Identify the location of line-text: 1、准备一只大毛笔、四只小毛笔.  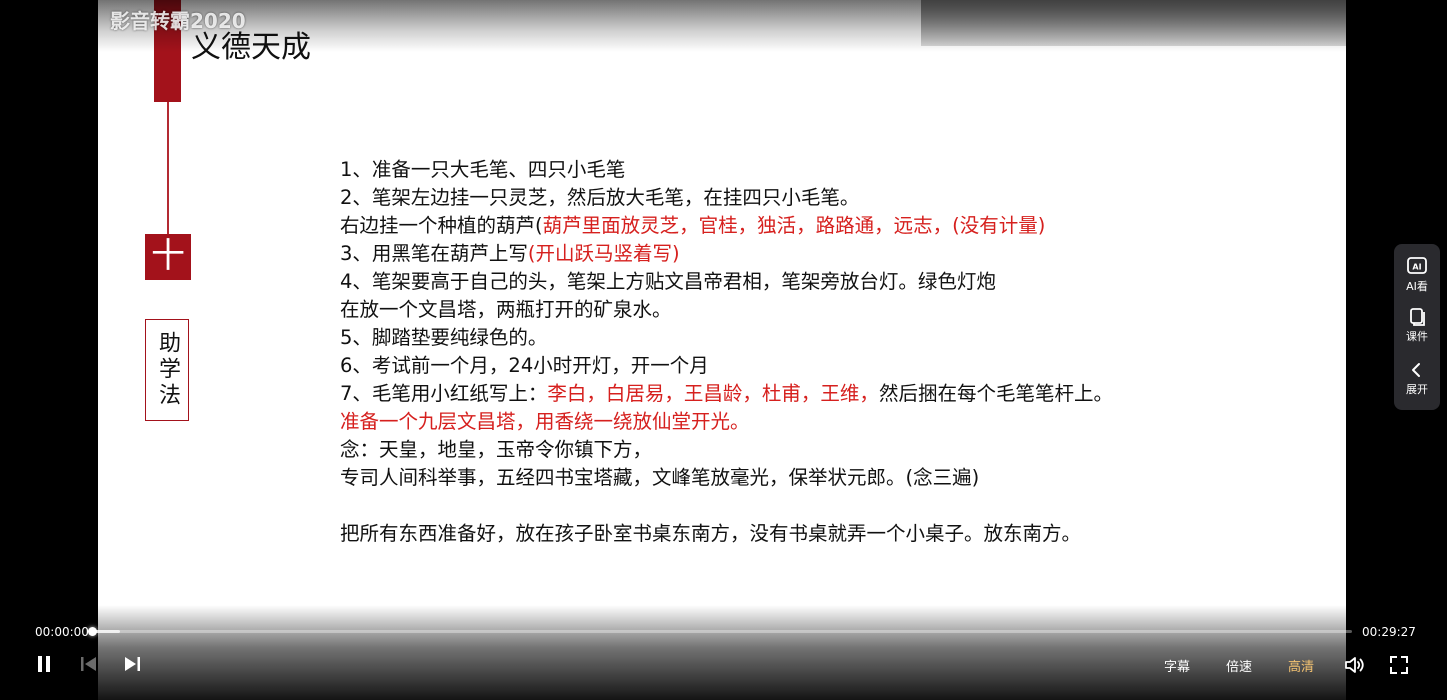
(483, 169).